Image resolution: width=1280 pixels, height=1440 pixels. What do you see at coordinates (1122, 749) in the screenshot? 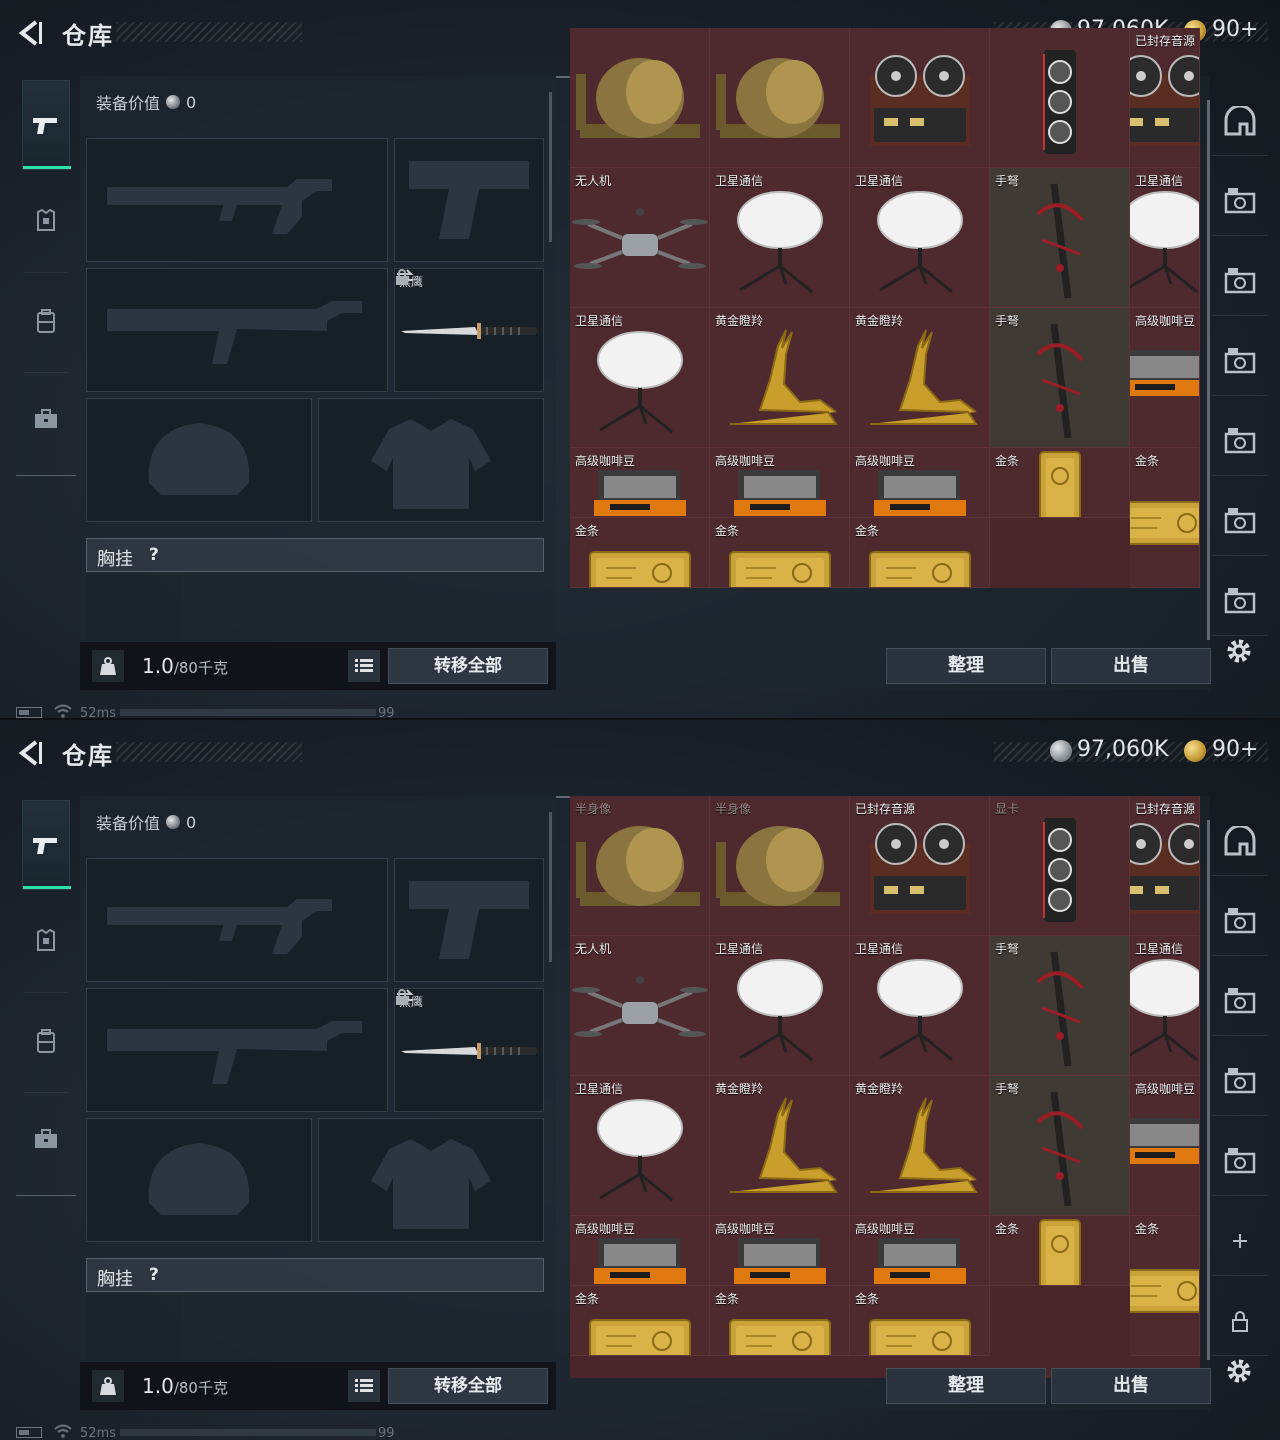
I see `silver-amount: 97,060K` at bounding box center [1122, 749].